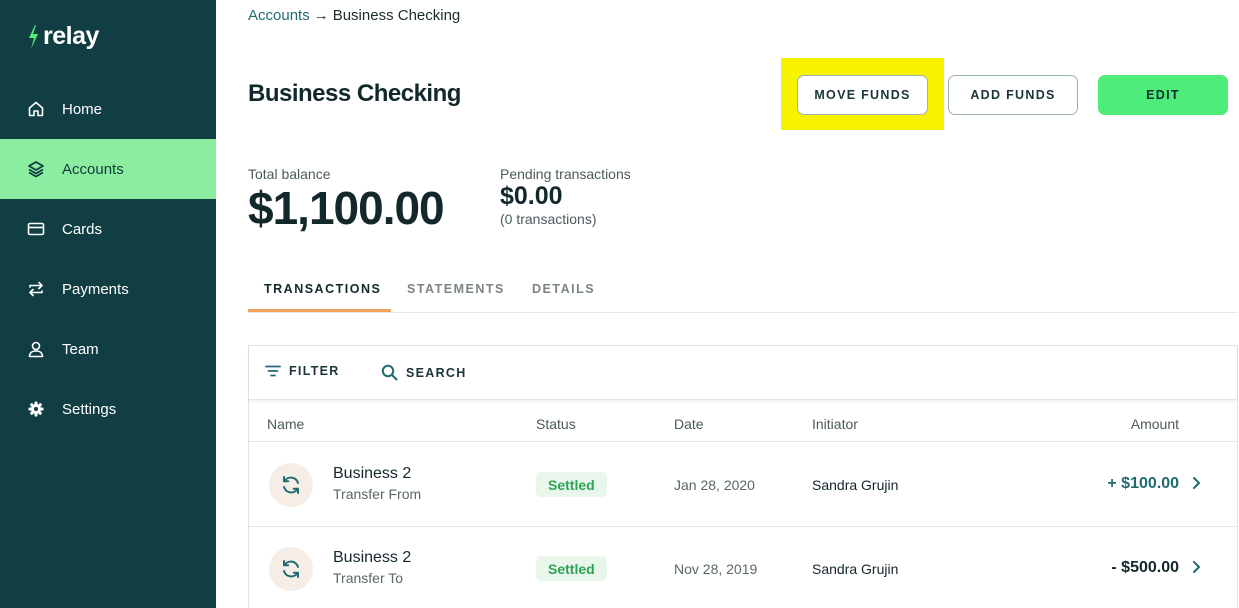 Image resolution: width=1239 pixels, height=608 pixels. I want to click on breadcrumb-current: Business Checking, so click(396, 15).